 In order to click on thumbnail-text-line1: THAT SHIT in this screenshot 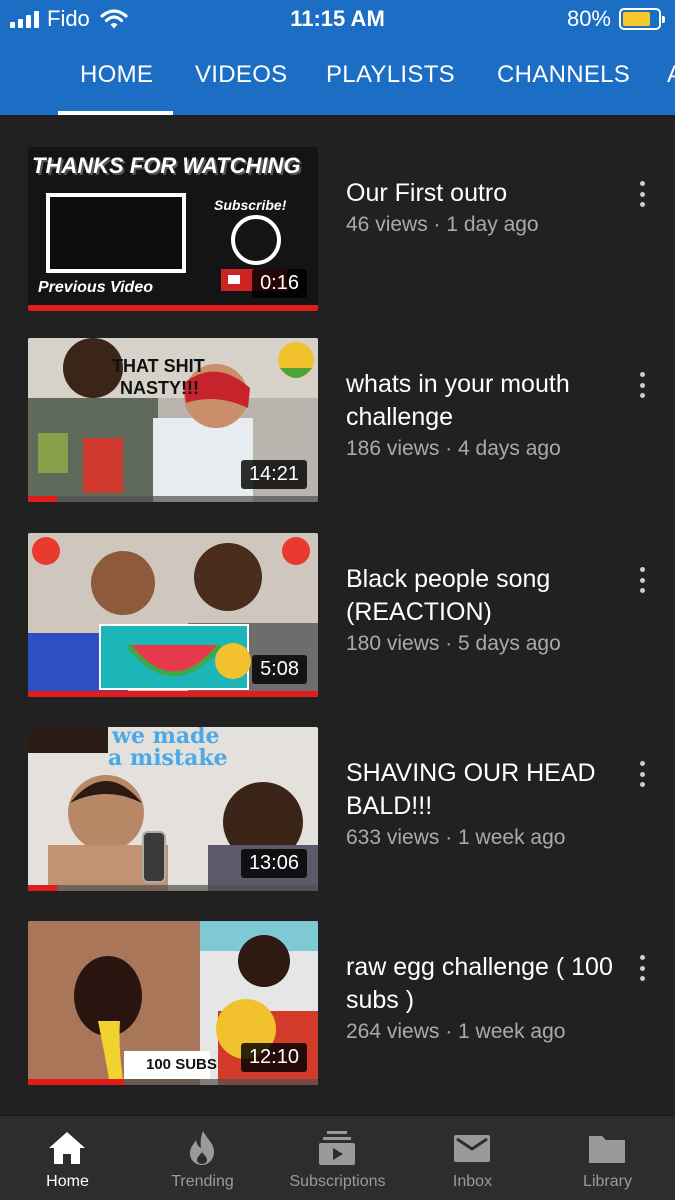, I will do `click(158, 366)`.